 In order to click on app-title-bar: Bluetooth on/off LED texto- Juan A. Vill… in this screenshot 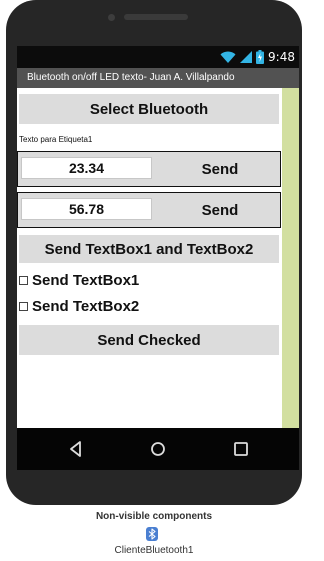, I will do `click(158, 78)`.